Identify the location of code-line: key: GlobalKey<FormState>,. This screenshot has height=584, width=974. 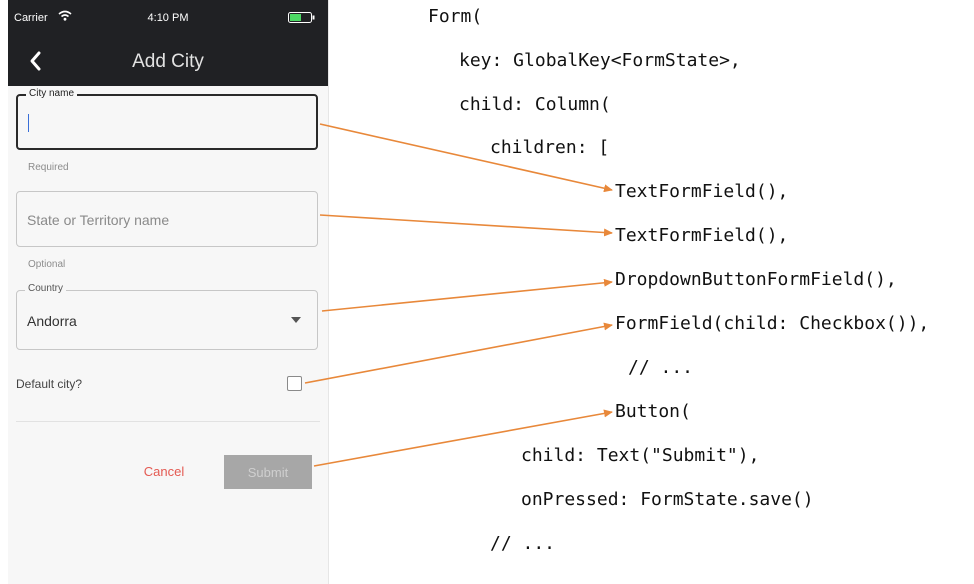
(600, 60).